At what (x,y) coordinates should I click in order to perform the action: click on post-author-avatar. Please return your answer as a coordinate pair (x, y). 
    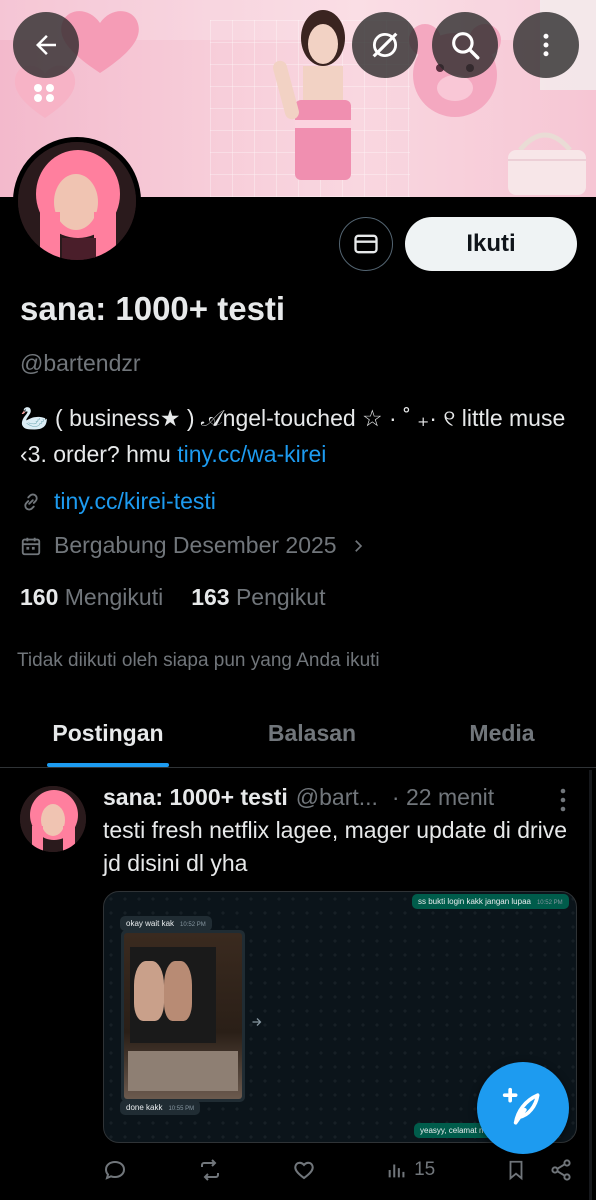
    Looking at the image, I should click on (53, 819).